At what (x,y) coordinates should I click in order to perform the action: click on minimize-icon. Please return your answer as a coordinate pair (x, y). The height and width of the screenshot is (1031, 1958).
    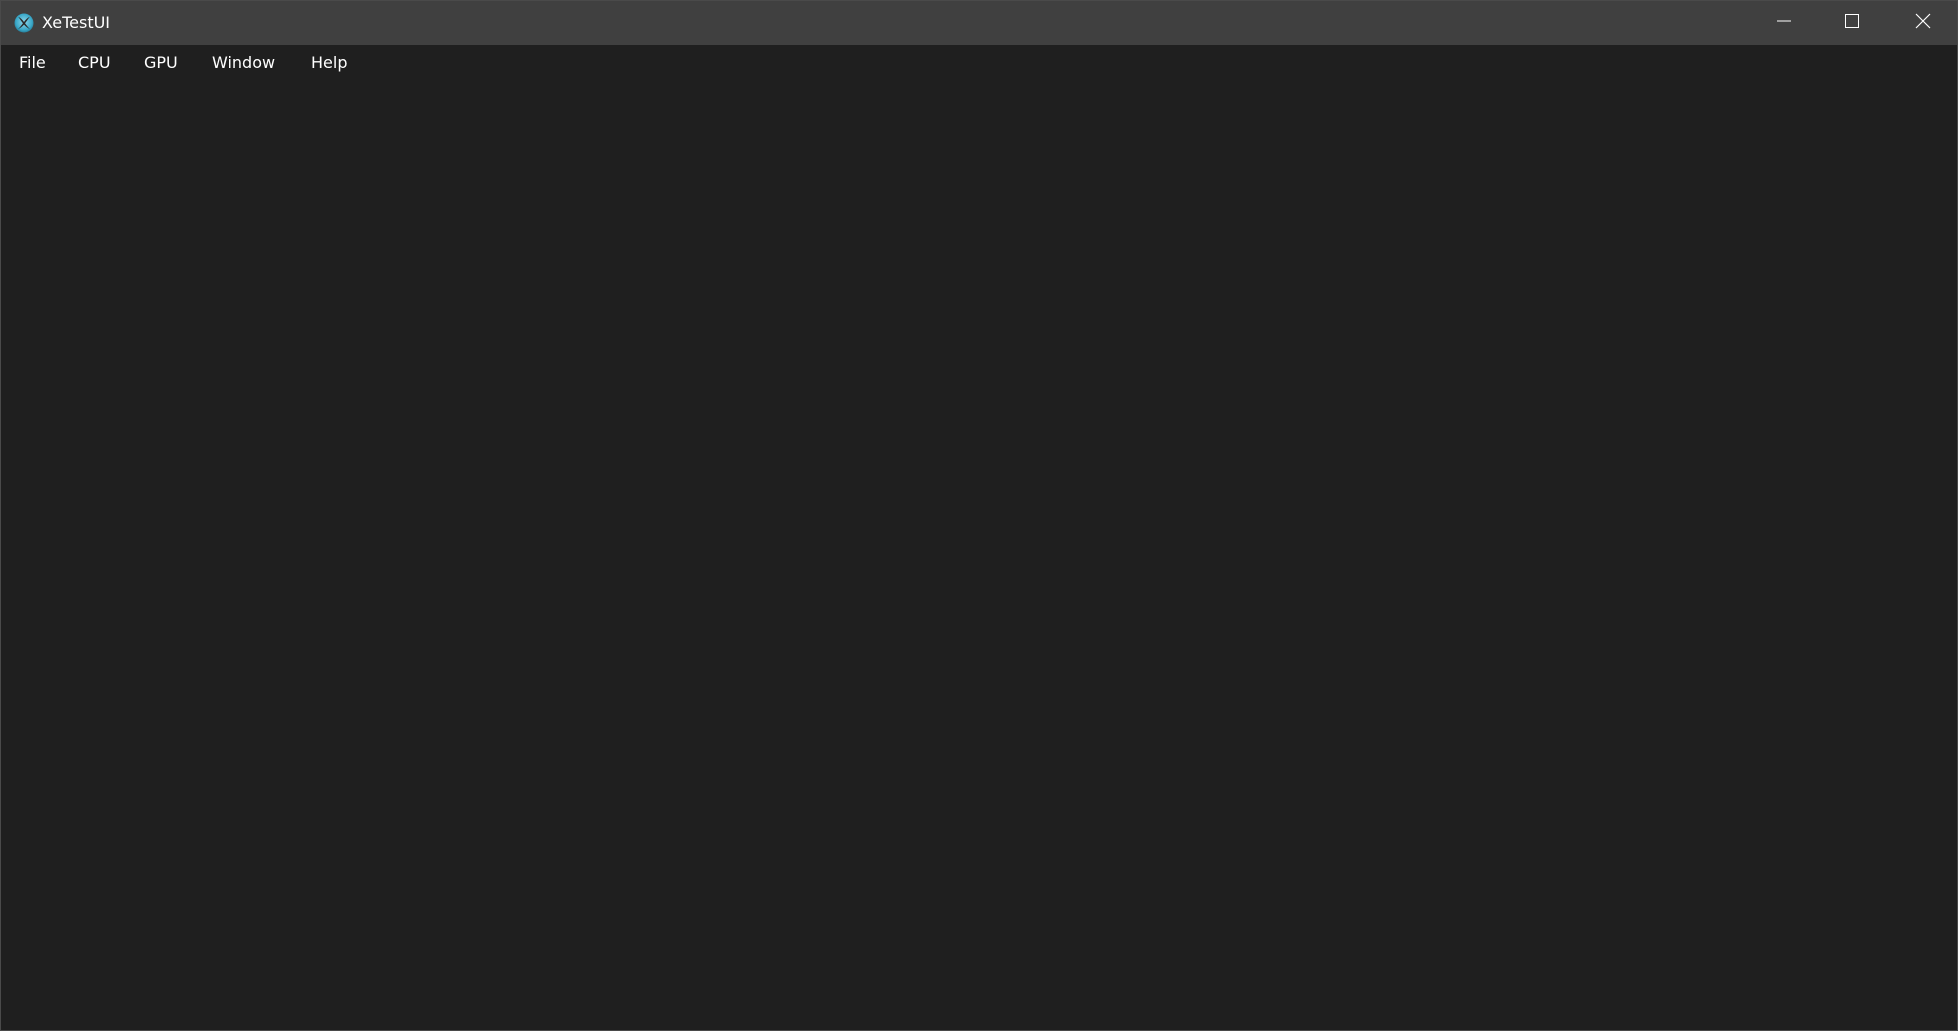
    Looking at the image, I should click on (1784, 23).